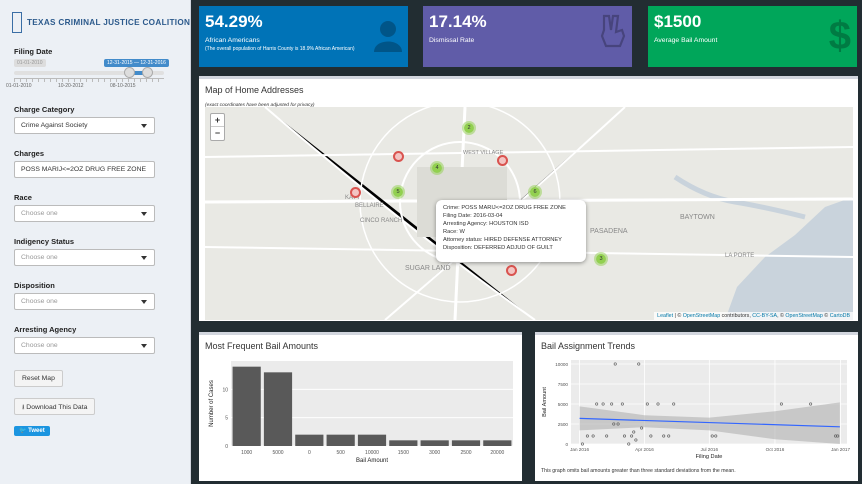  Describe the element at coordinates (109, 22) in the screenshot. I see `brand-name: TEXAS CRIMINAL JUSTICE COALITION` at that location.